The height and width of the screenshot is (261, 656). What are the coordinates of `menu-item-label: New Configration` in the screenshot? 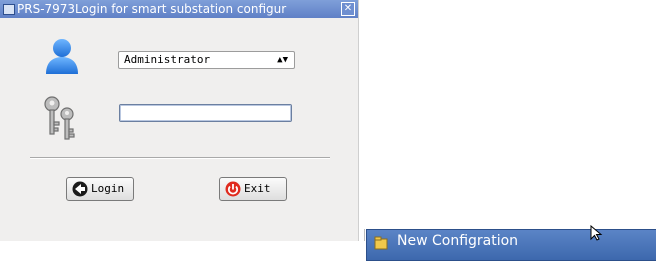 It's located at (458, 241).